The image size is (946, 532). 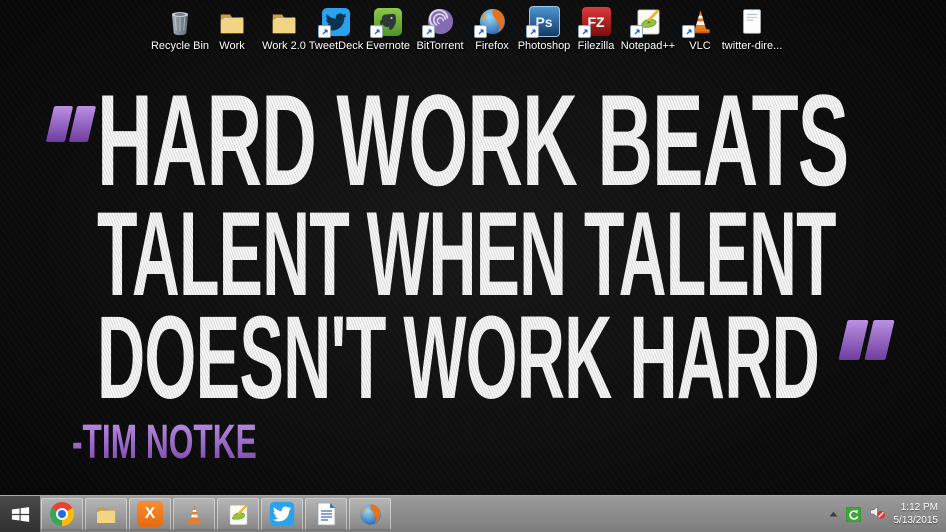 I want to click on desktop-icon-recycle-bin: Recycle Bin, so click(x=180, y=28).